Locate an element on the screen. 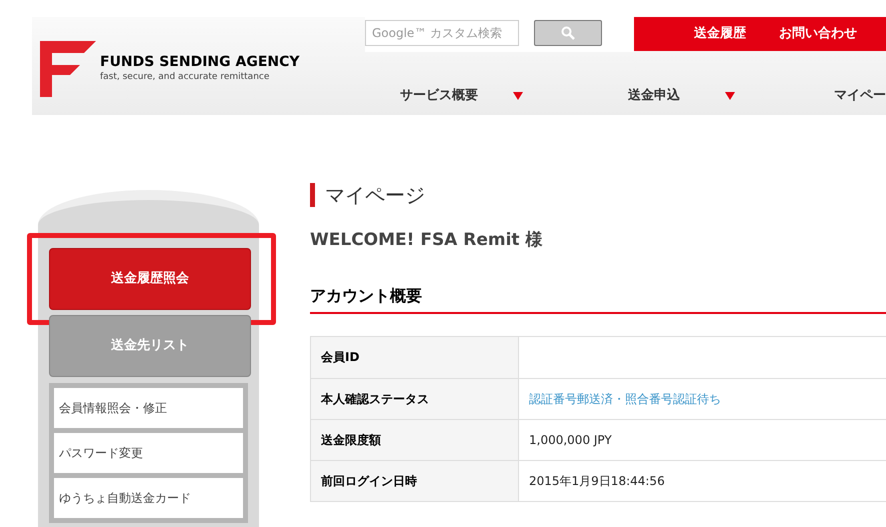  cell-value: 1,000,000 JPY is located at coordinates (570, 440).